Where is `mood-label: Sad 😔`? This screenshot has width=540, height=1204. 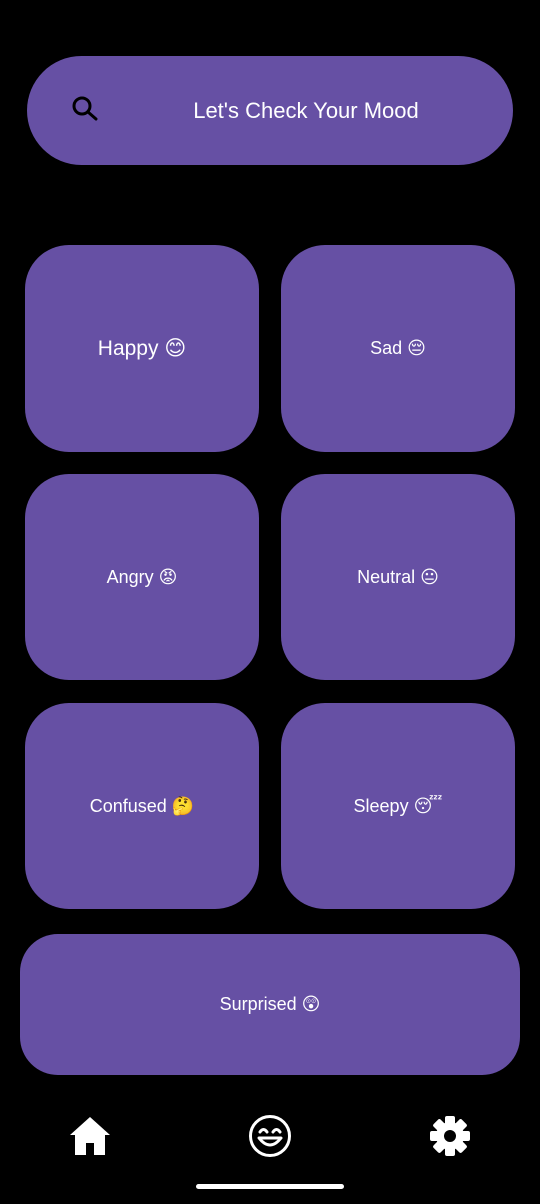 mood-label: Sad 😔 is located at coordinates (398, 348).